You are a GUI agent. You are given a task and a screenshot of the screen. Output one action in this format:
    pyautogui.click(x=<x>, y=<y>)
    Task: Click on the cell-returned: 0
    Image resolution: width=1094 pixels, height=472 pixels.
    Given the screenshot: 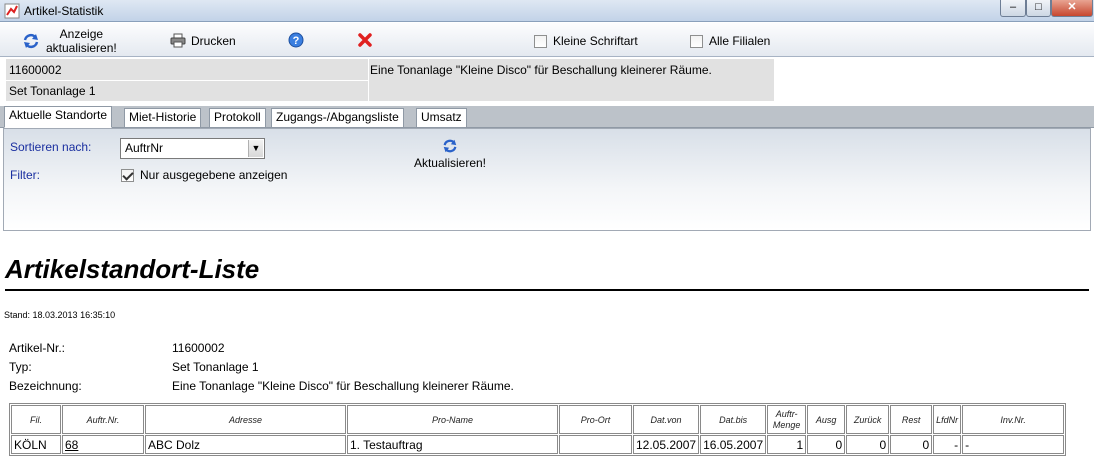 What is the action you would take?
    pyautogui.click(x=868, y=444)
    